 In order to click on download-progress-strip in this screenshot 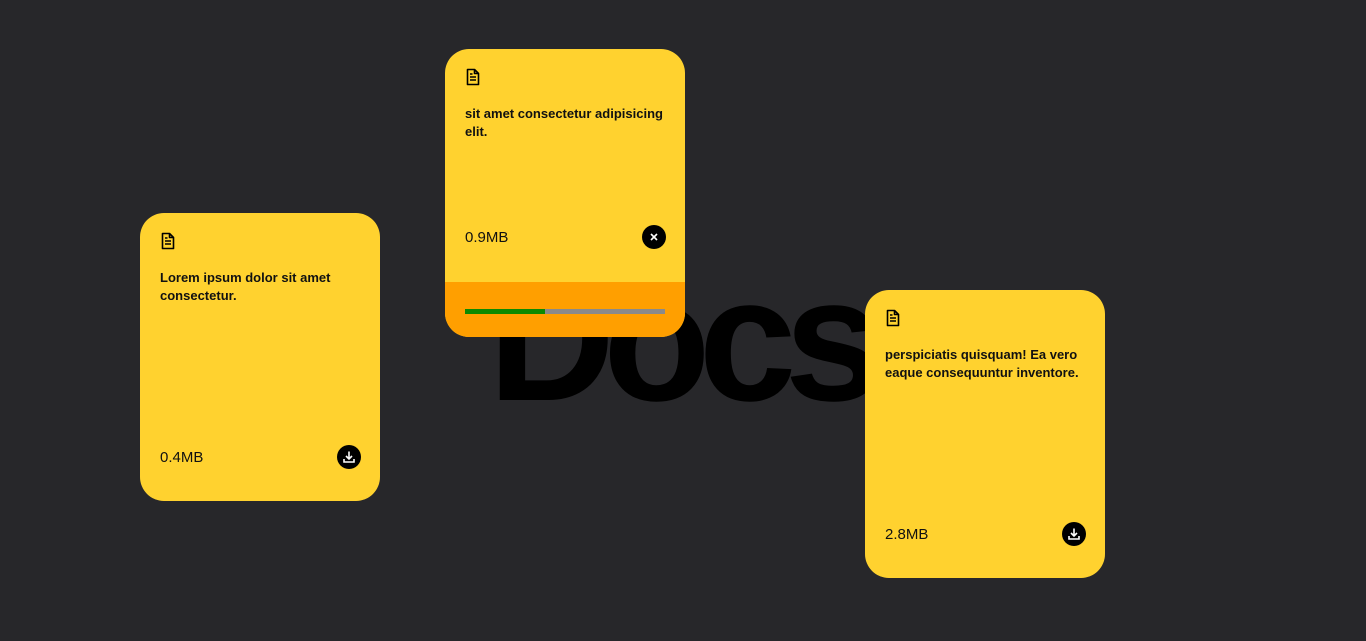, I will do `click(565, 309)`.